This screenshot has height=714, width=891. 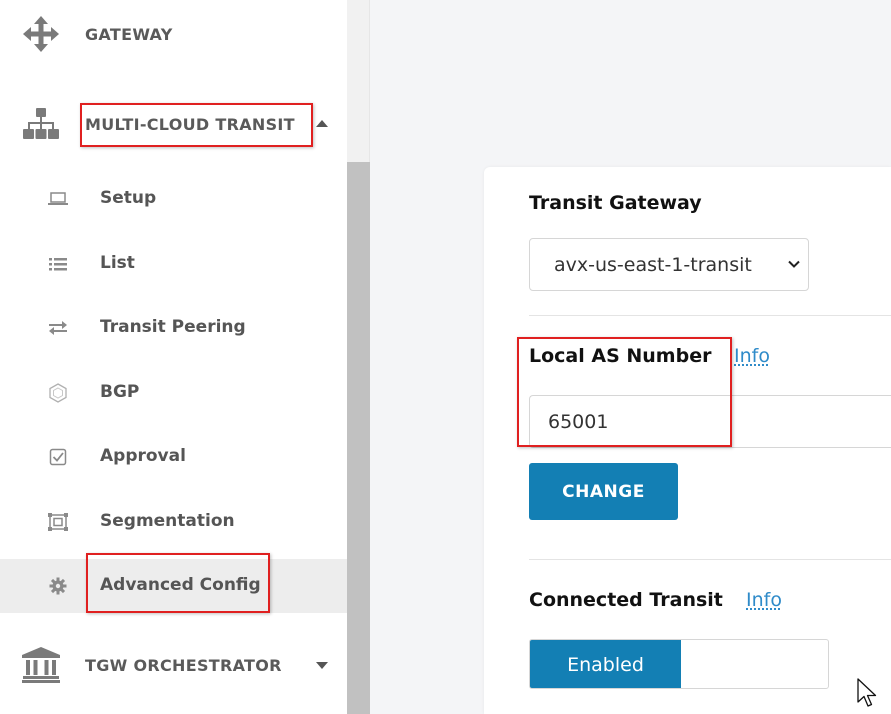 What do you see at coordinates (605, 664) in the screenshot?
I see `connected-transit-enabled-option: Enabled` at bounding box center [605, 664].